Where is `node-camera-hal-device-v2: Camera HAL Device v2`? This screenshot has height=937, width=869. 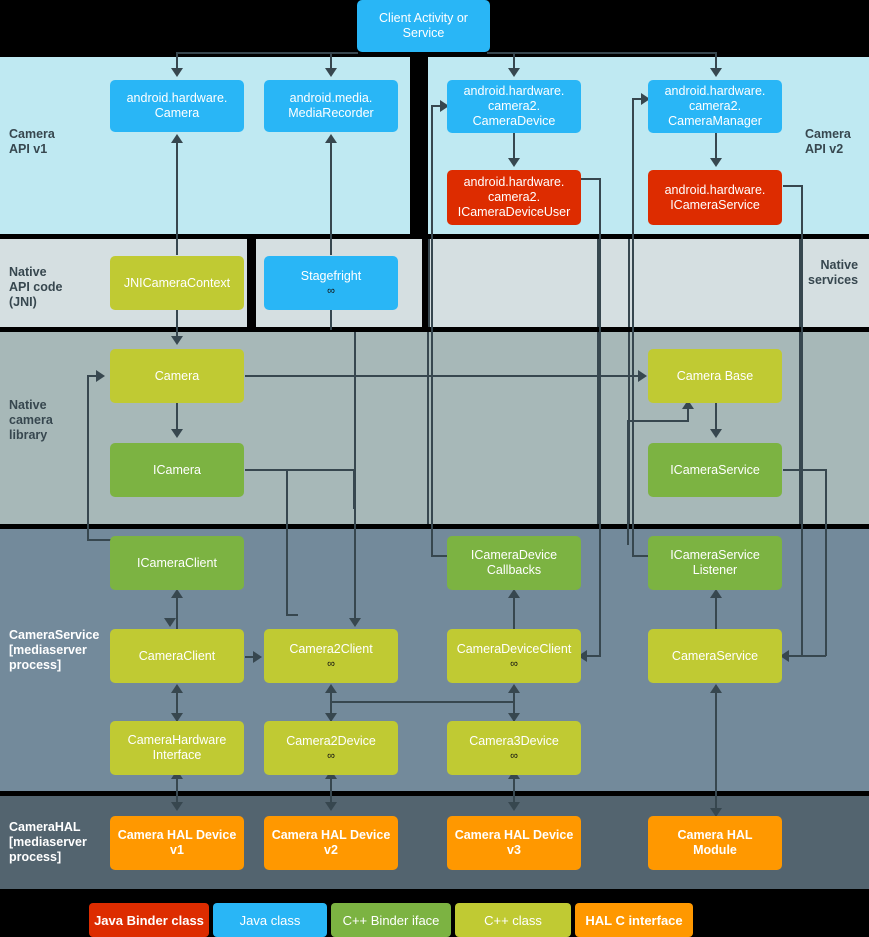
node-camera-hal-device-v2: Camera HAL Device v2 is located at coordinates (331, 843).